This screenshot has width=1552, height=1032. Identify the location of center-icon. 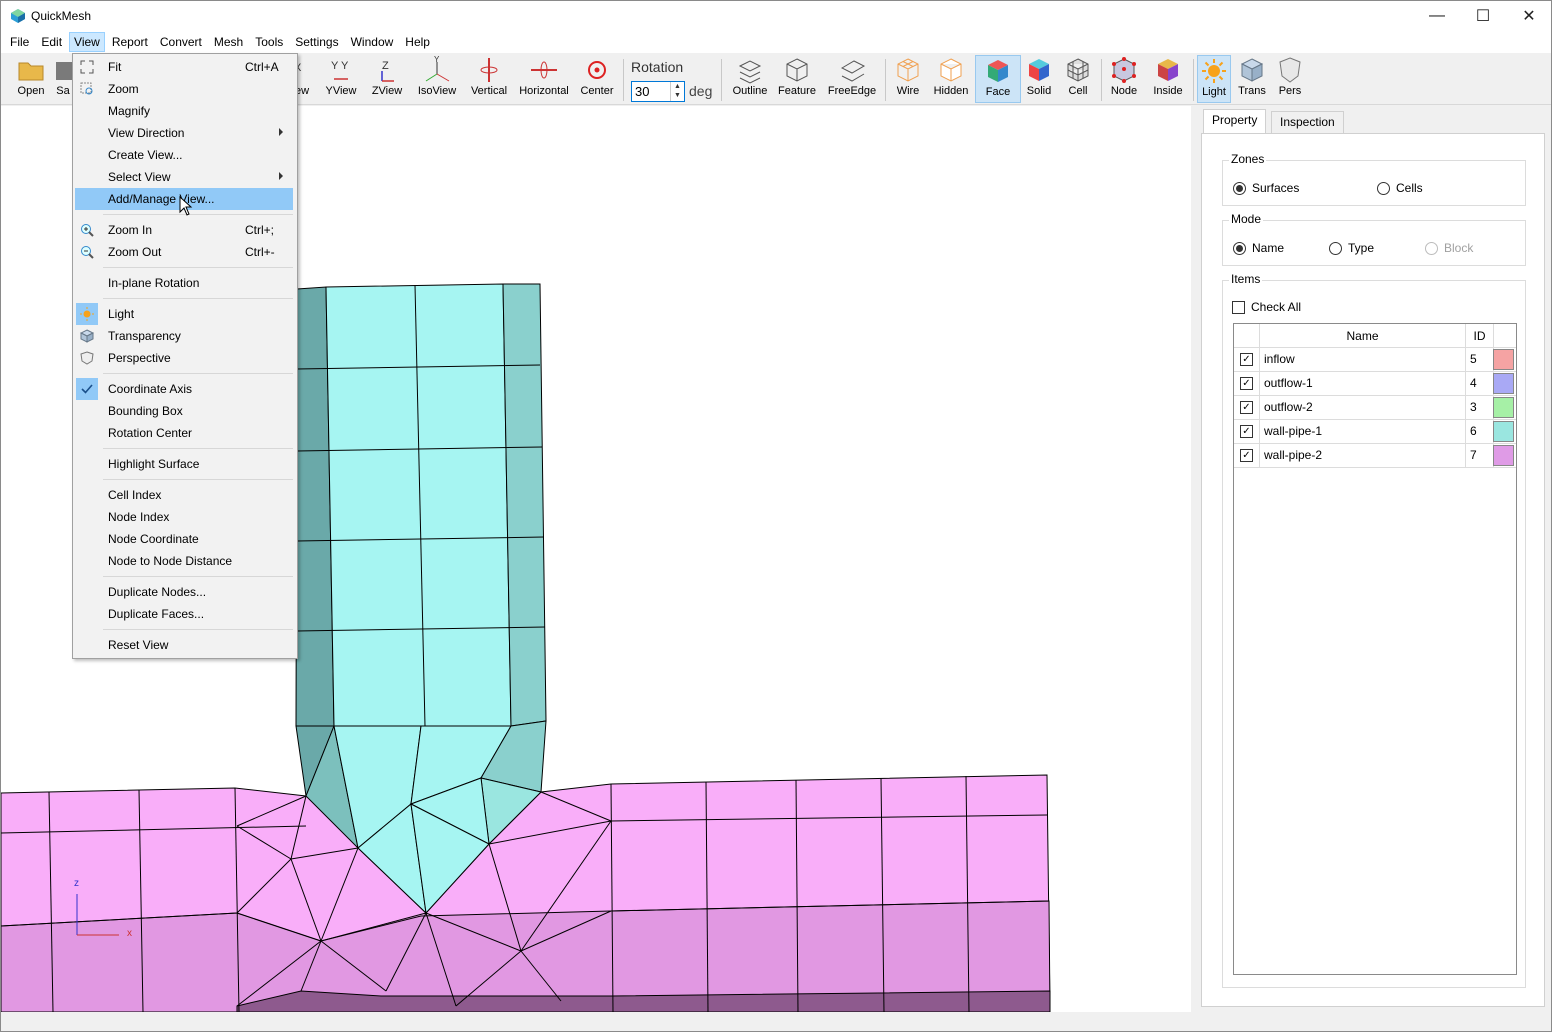
(597, 70).